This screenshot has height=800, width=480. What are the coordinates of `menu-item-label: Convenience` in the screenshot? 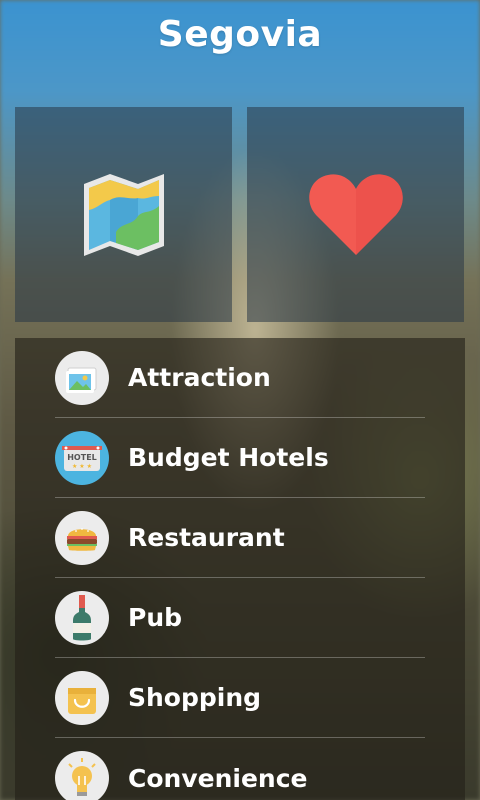 It's located at (218, 778).